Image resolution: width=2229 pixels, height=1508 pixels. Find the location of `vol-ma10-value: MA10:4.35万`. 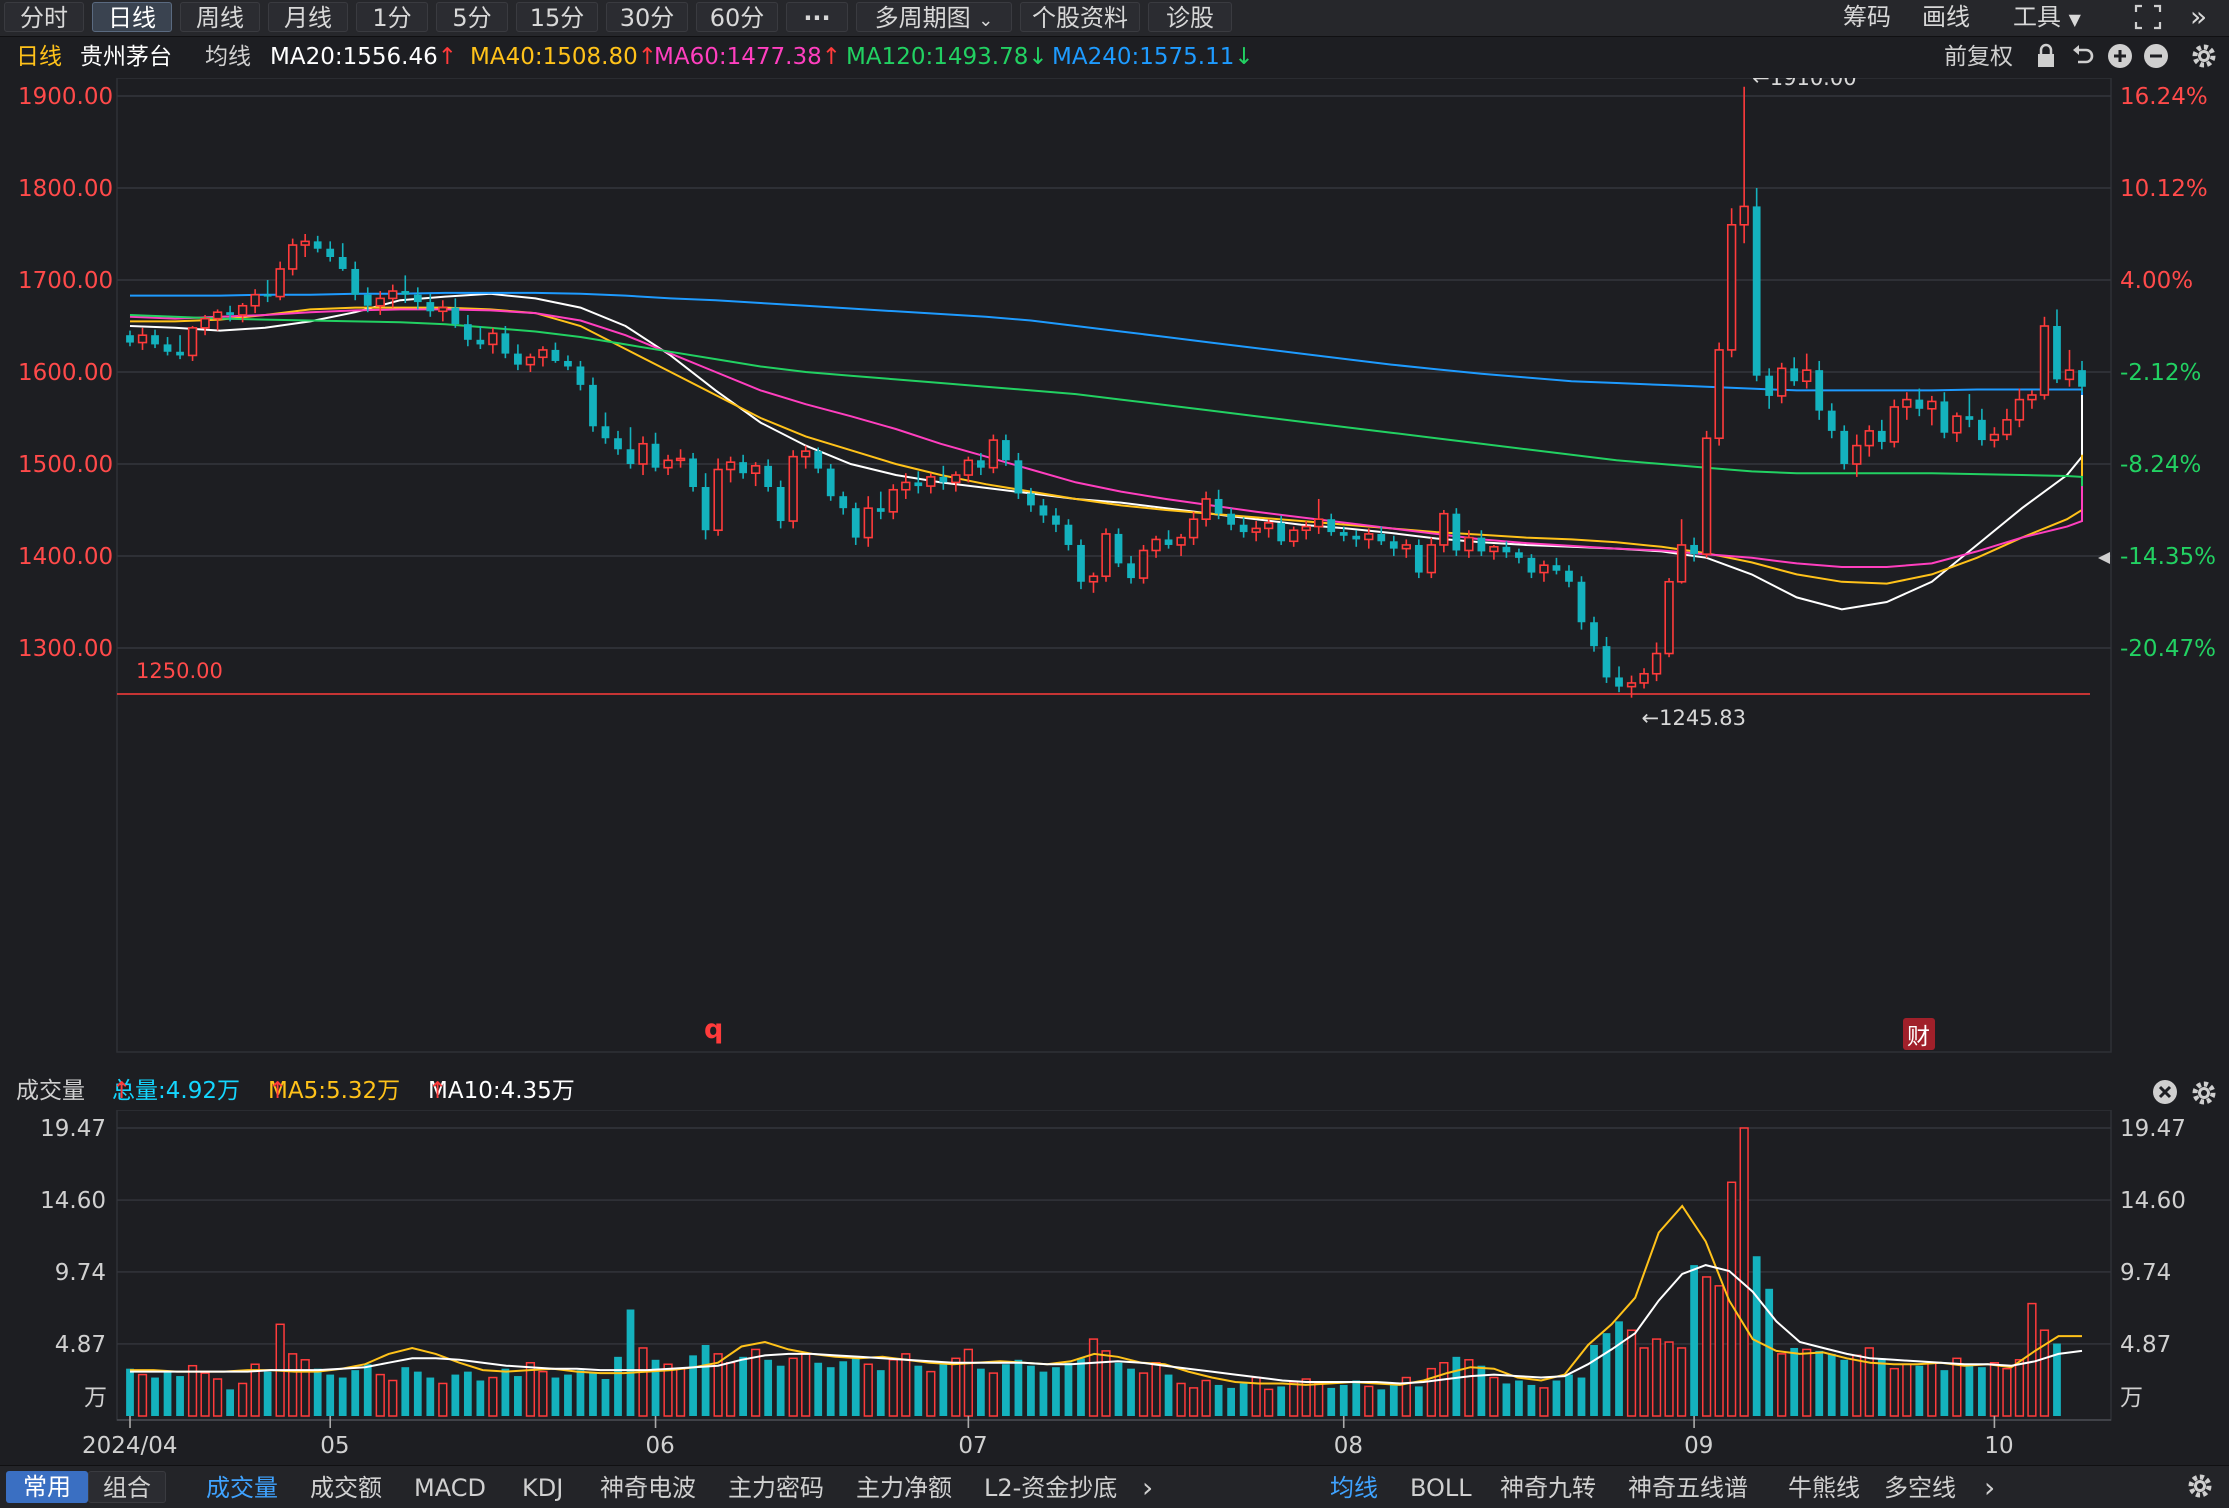

vol-ma10-value: MA10:4.35万 is located at coordinates (501, 1091).